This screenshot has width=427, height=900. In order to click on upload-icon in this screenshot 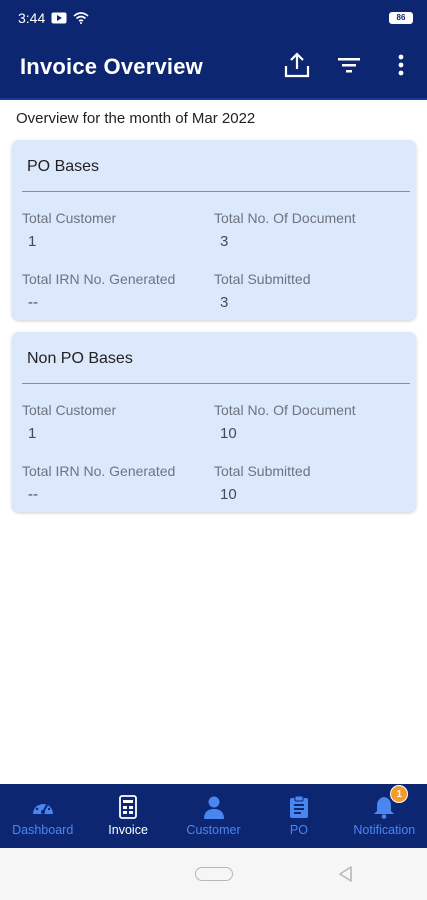, I will do `click(297, 67)`.